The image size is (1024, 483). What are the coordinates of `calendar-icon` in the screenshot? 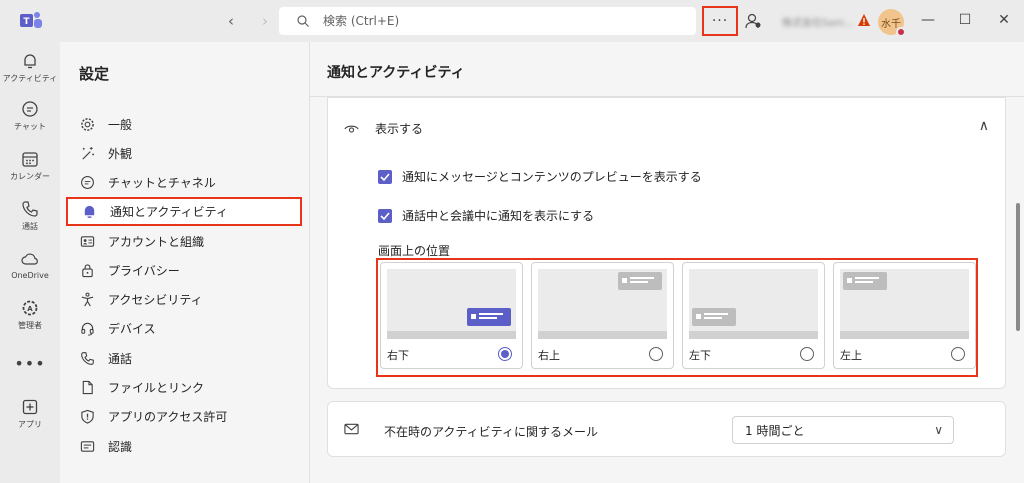 It's located at (30, 159).